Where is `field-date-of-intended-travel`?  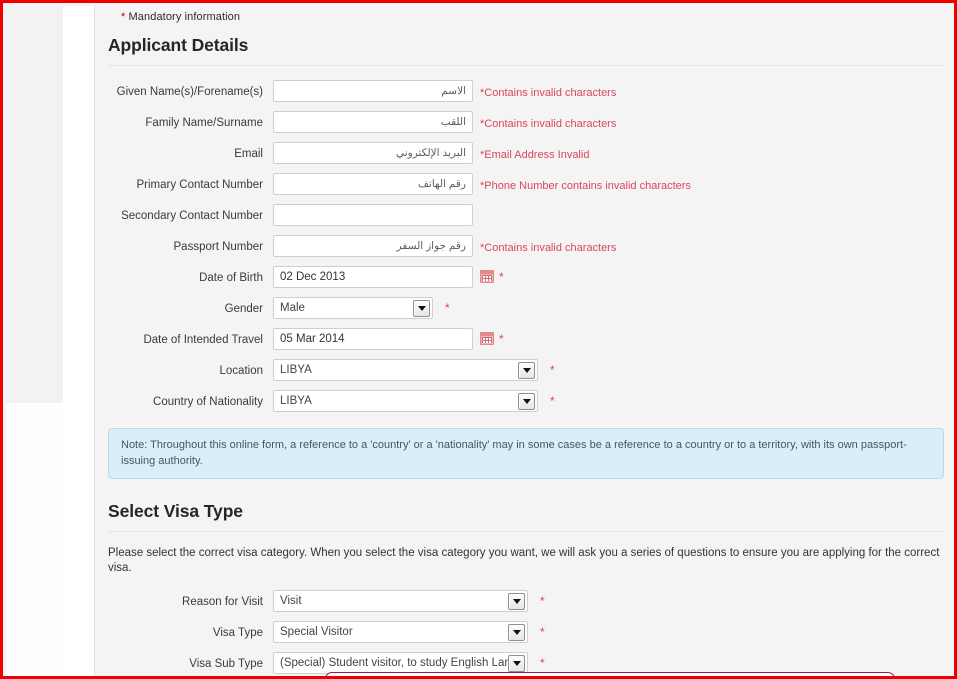
field-date-of-intended-travel is located at coordinates (373, 339).